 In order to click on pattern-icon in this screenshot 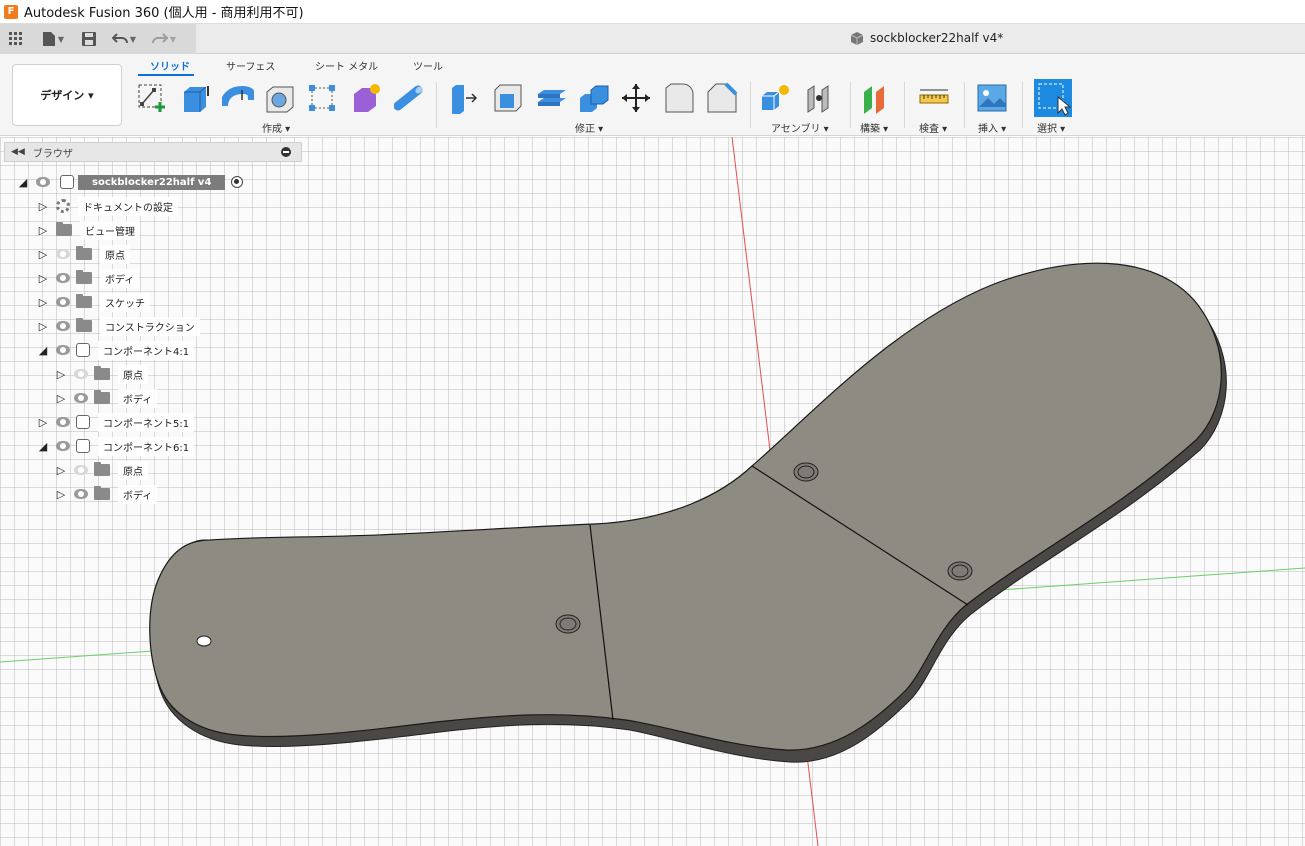, I will do `click(322, 98)`.